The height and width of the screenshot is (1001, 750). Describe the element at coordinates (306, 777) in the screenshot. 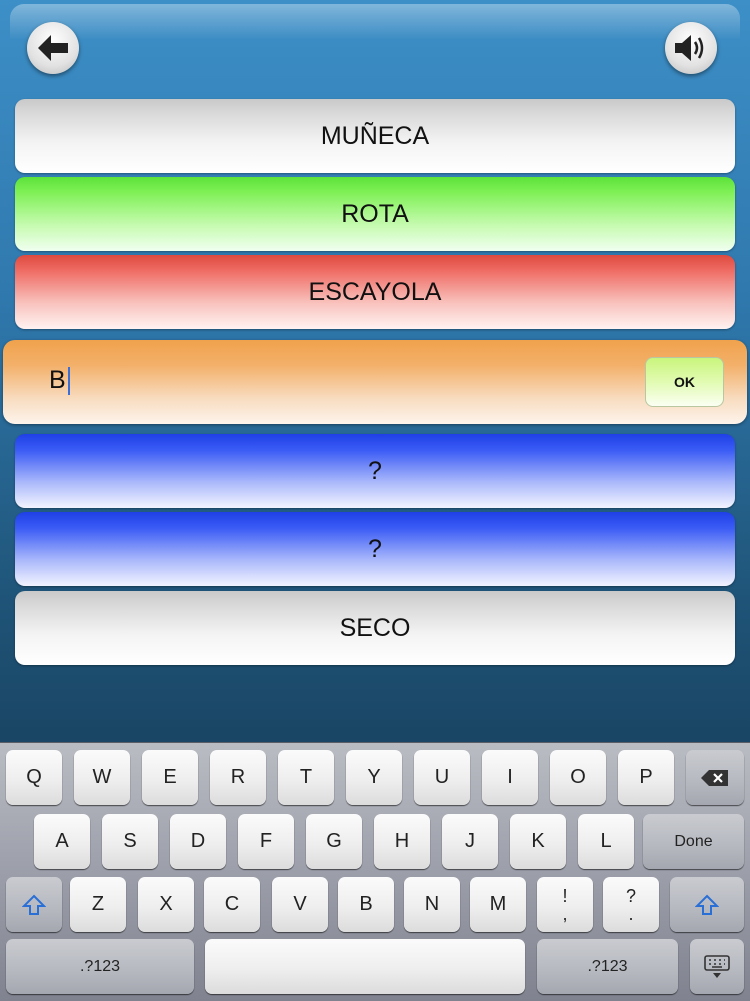

I see `key-t: T` at that location.